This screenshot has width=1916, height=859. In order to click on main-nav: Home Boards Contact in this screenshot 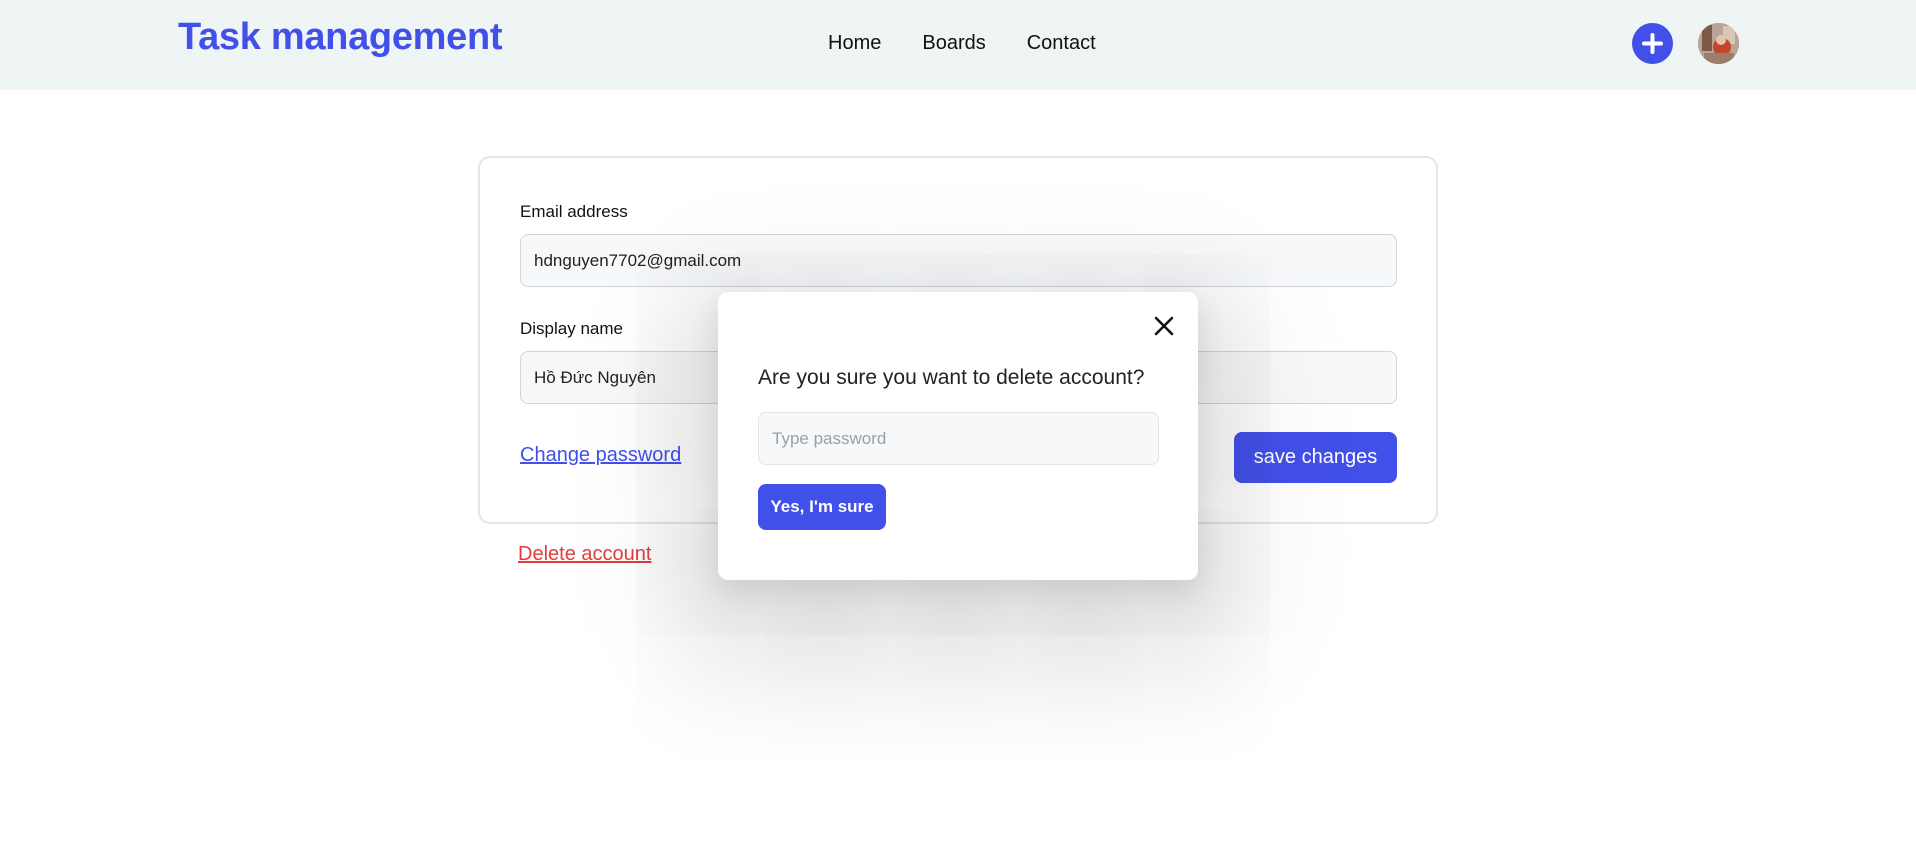, I will do `click(982, 43)`.